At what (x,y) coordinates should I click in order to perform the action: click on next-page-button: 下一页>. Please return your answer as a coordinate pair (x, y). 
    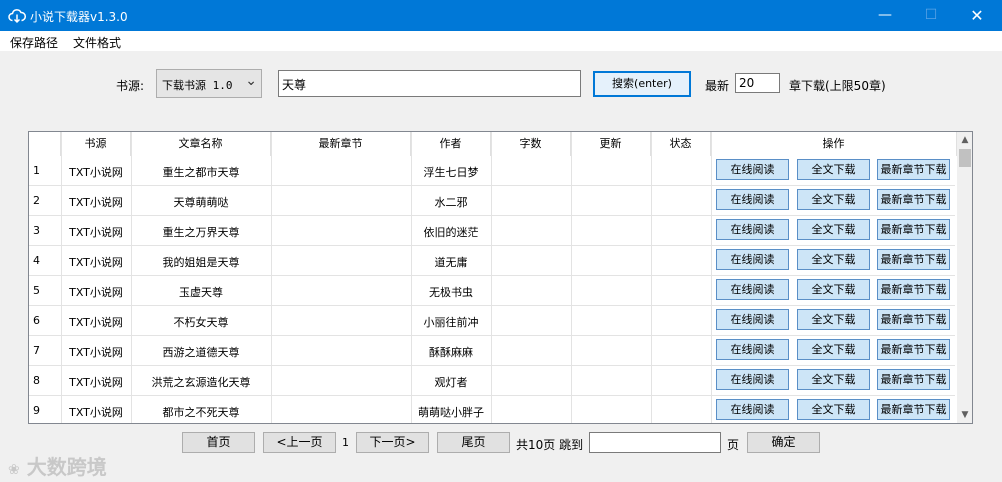
    Looking at the image, I should click on (392, 442).